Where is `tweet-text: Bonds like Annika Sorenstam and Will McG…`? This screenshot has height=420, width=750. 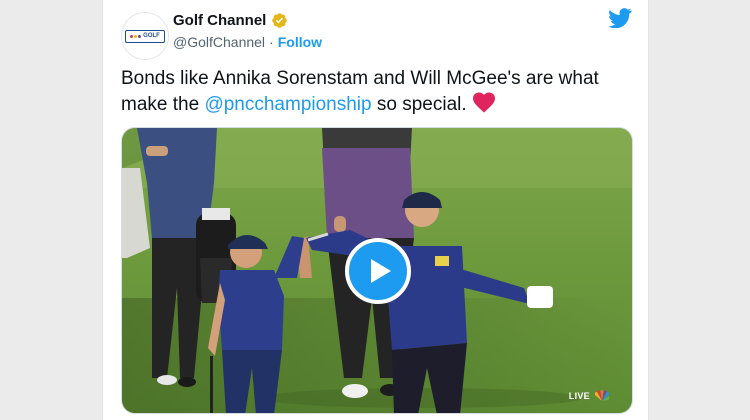
tweet-text: Bonds like Annika Sorenstam and Will McG… is located at coordinates (376, 91).